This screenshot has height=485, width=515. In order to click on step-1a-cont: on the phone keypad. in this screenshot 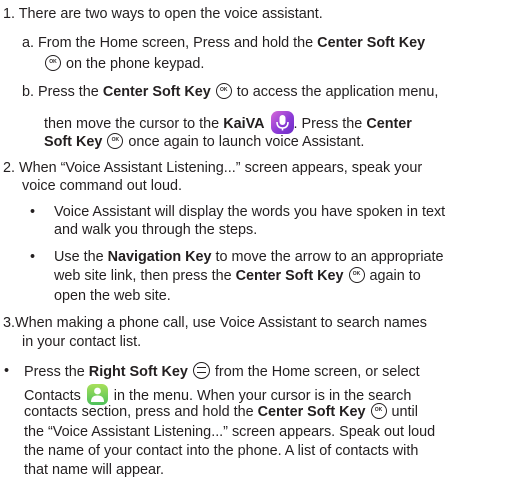, I will do `click(124, 64)`.